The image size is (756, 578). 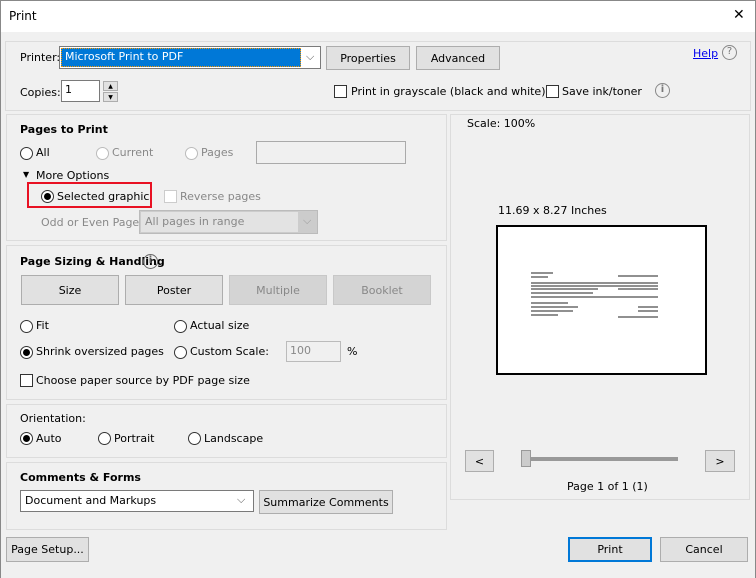 I want to click on cancel-button: Cancel, so click(x=704, y=549).